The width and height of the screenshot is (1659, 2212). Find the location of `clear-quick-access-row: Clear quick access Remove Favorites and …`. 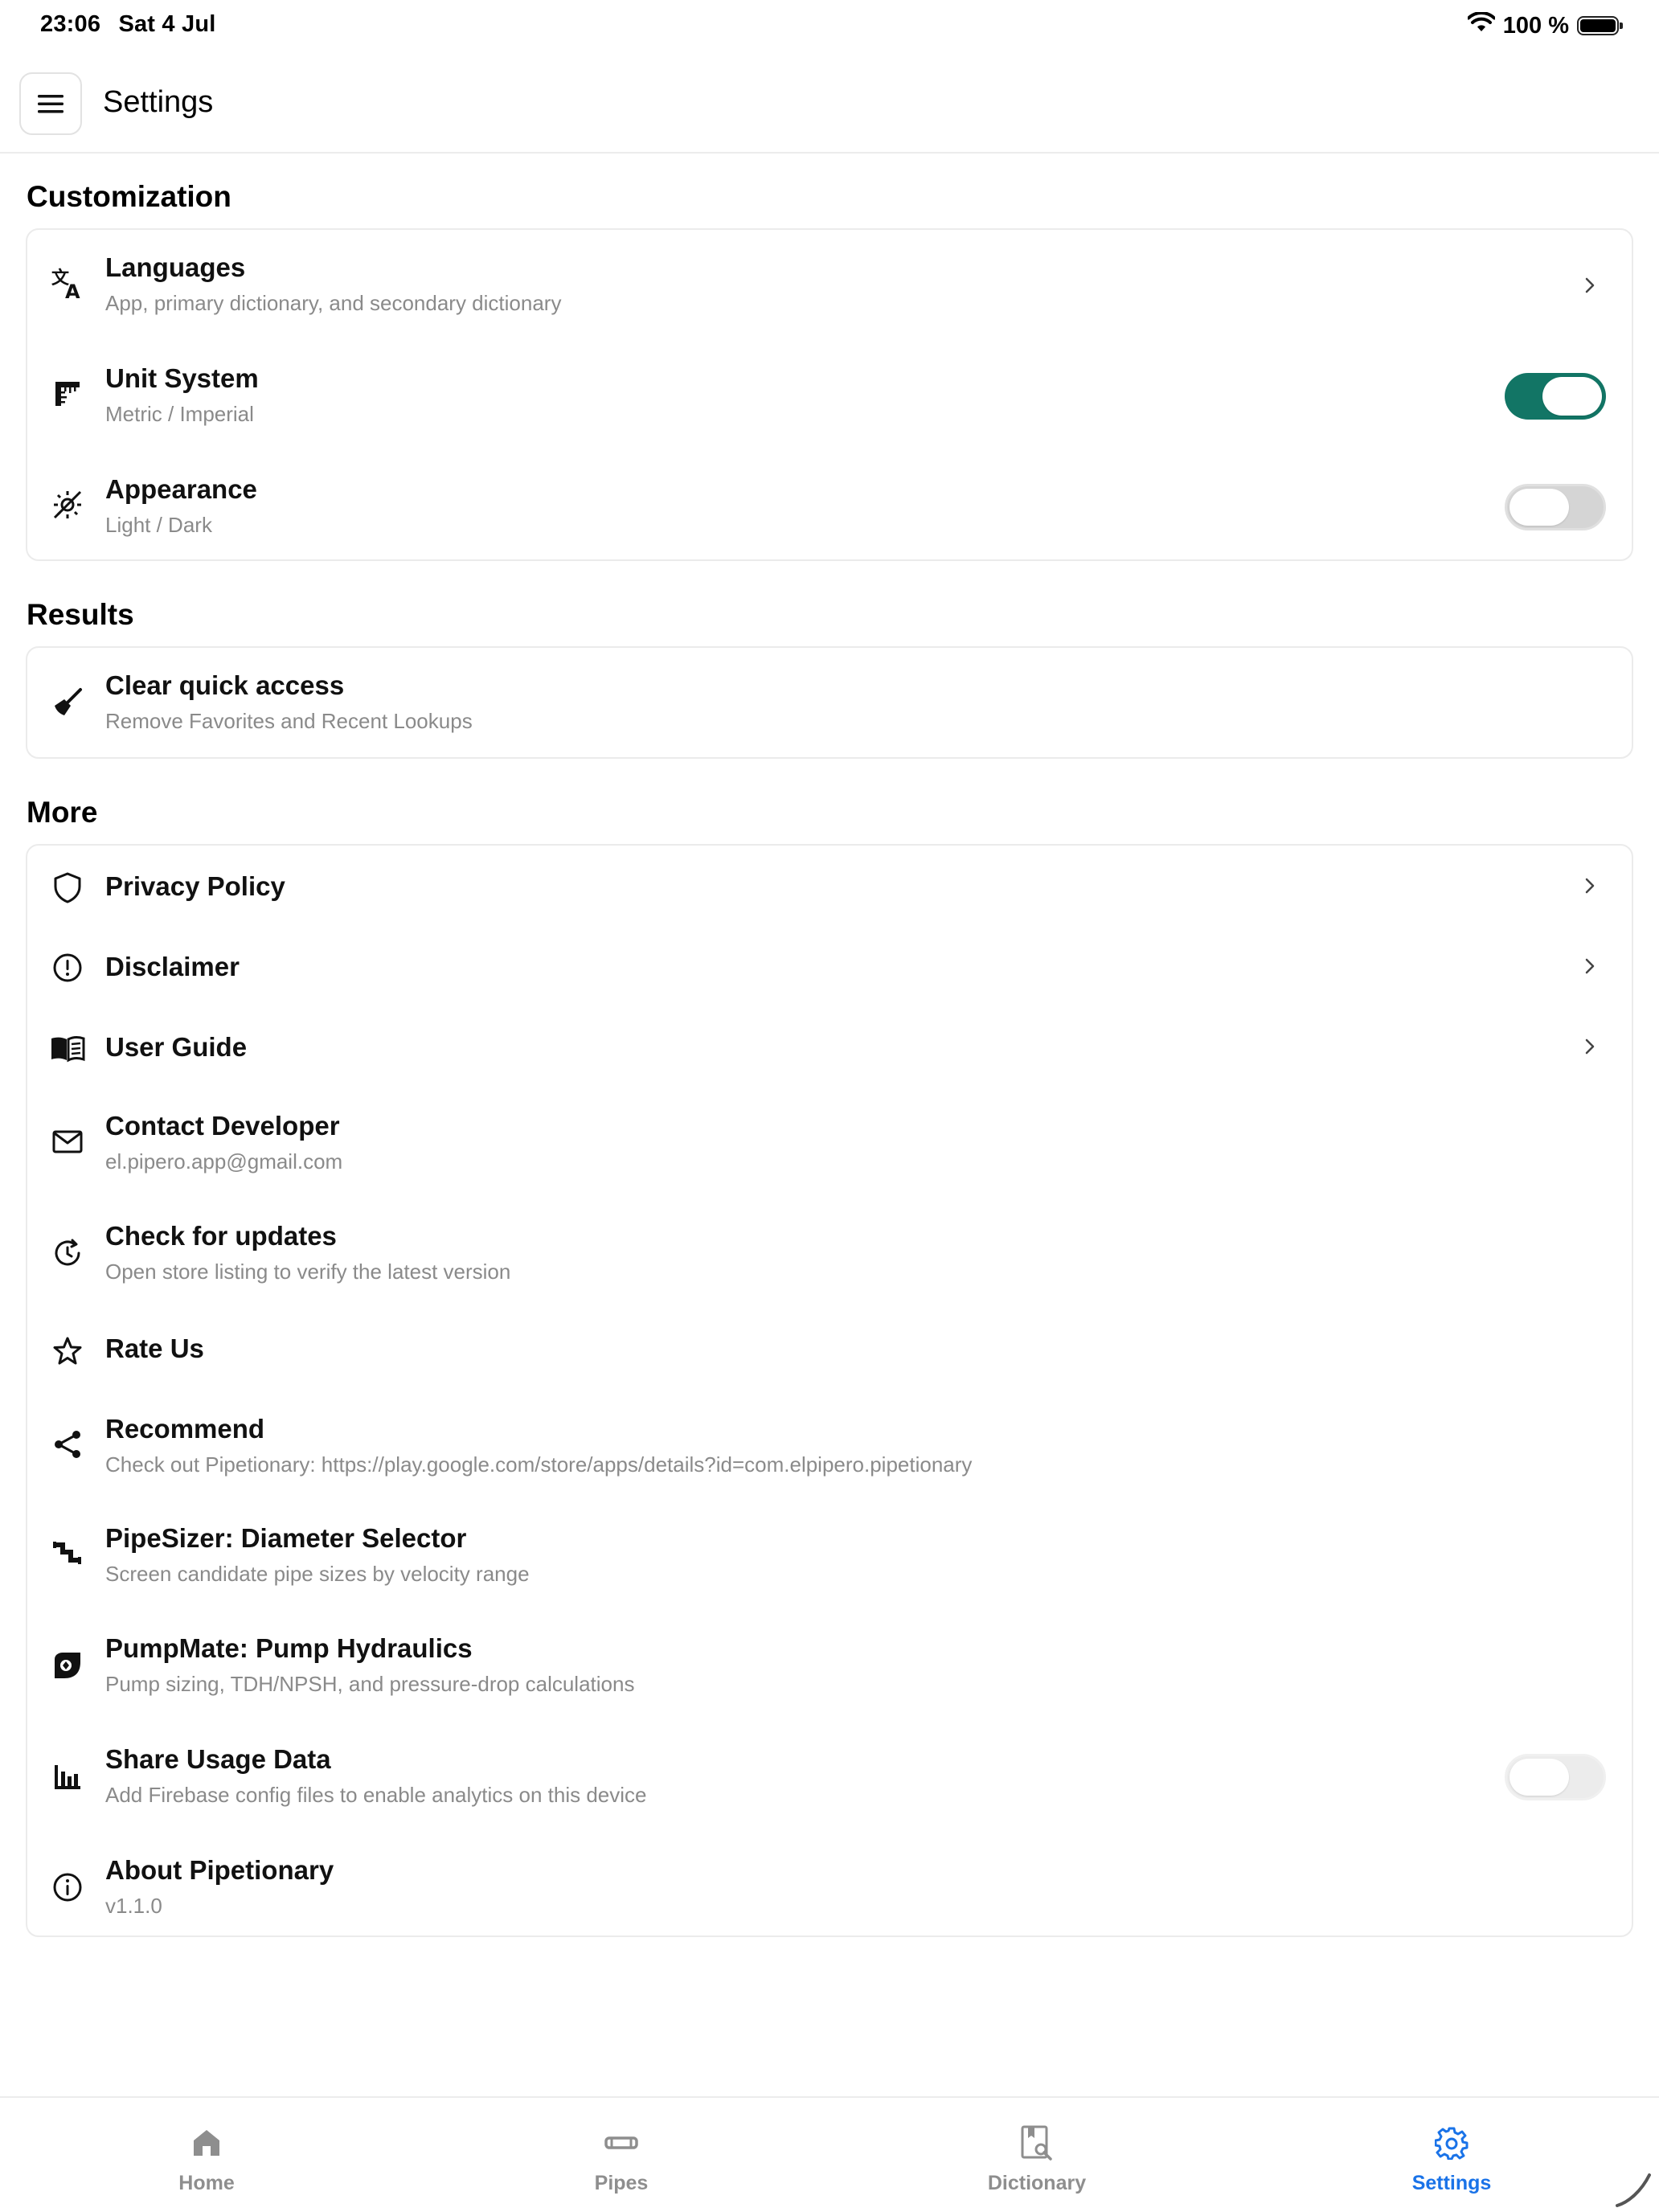

clear-quick-access-row: Clear quick access Remove Favorites and … is located at coordinates (829, 702).